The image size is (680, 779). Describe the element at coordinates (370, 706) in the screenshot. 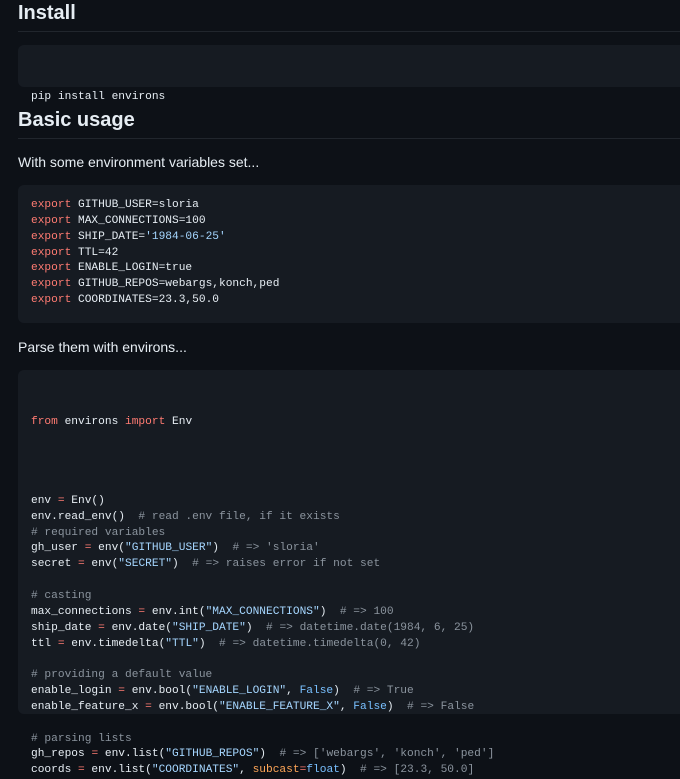

I see `constant: False` at that location.